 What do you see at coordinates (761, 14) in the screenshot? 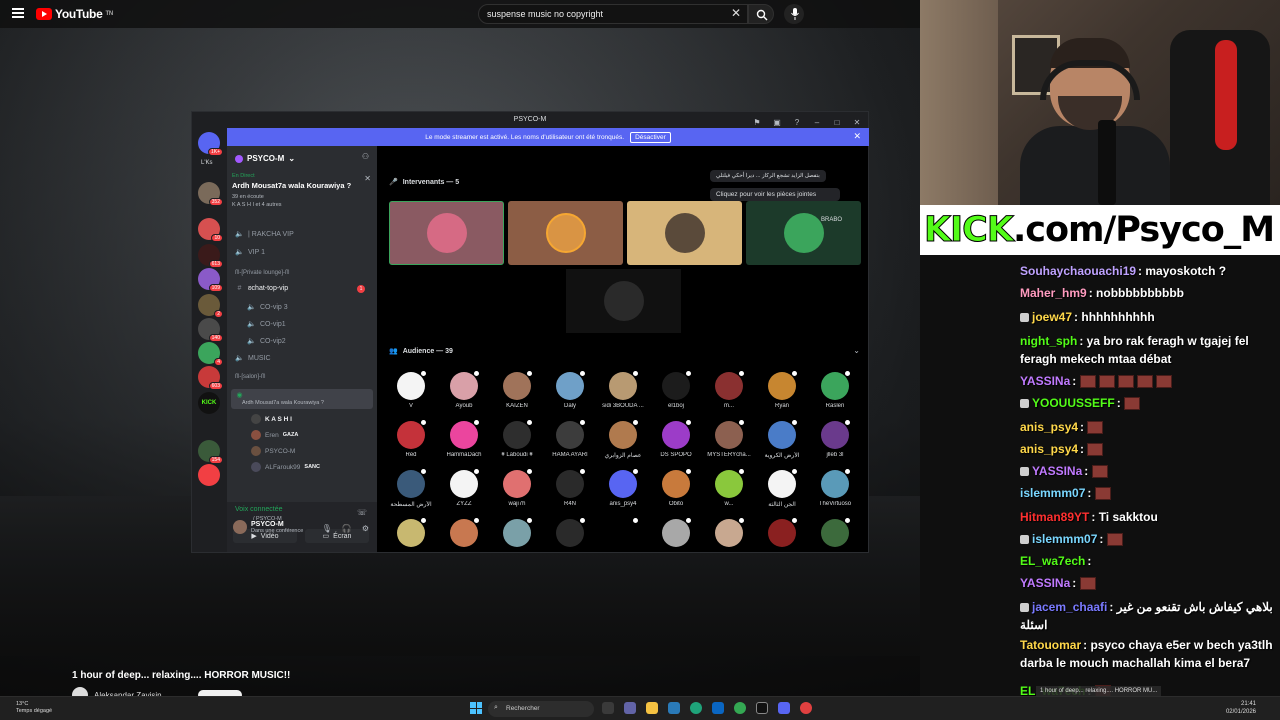
I see `youtube-search-button` at bounding box center [761, 14].